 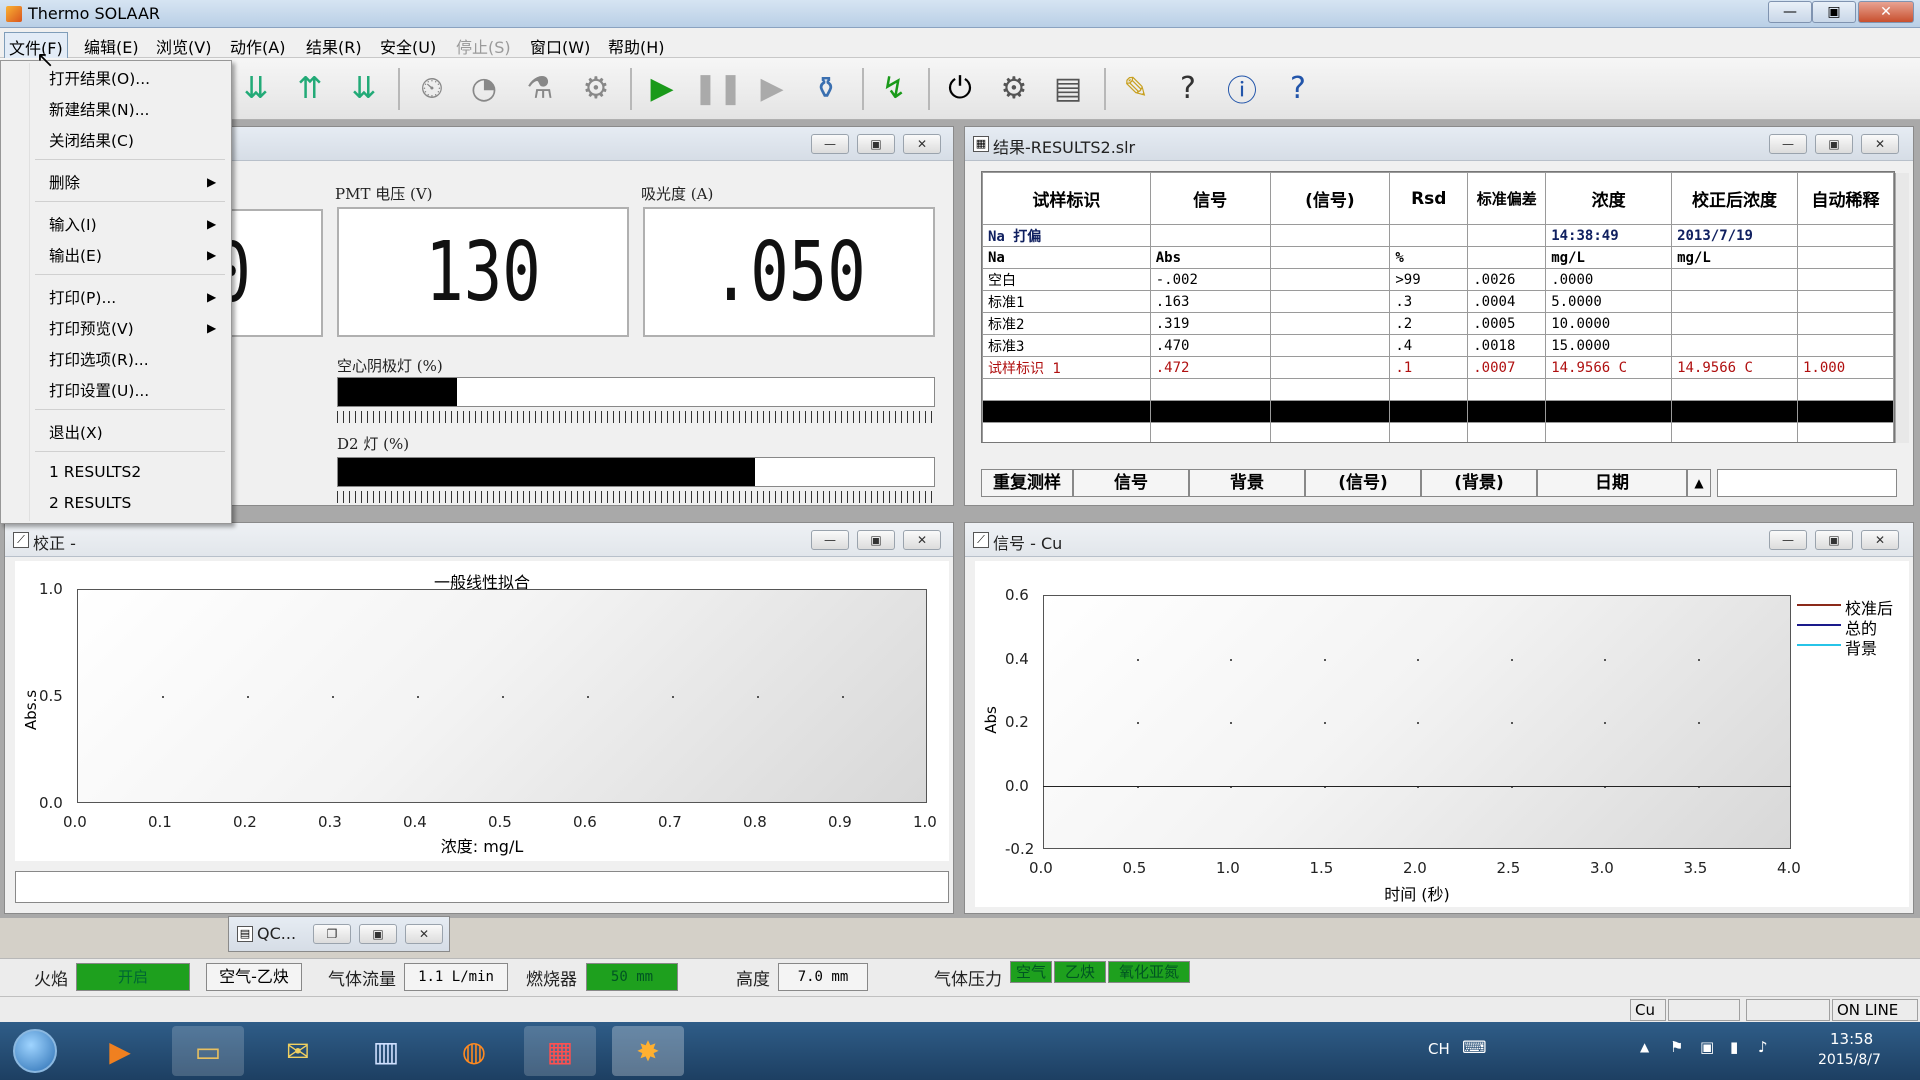 What do you see at coordinates (1612, 483) in the screenshot?
I see `sub-col-header: 日期` at bounding box center [1612, 483].